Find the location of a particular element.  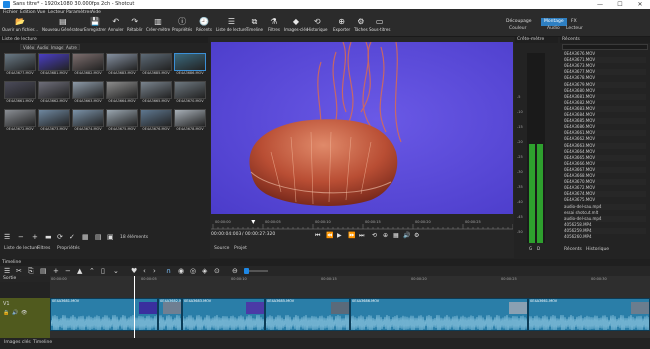

toolbar-button-undo: ↶ Annuler is located at coordinates (116, 26).